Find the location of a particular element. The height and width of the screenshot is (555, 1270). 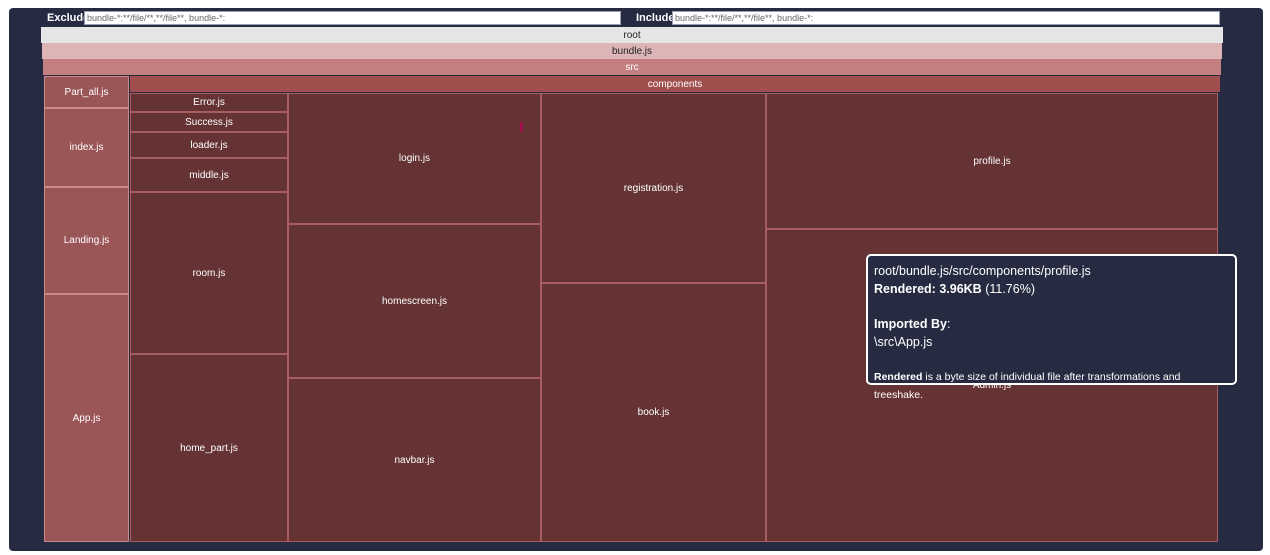

node-components: components is located at coordinates (675, 84).